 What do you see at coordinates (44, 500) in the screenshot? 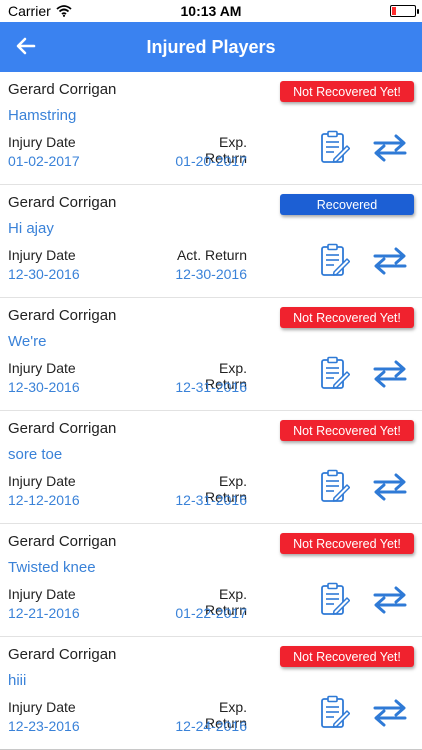
I see `injury-date-value: 12-12-2016` at bounding box center [44, 500].